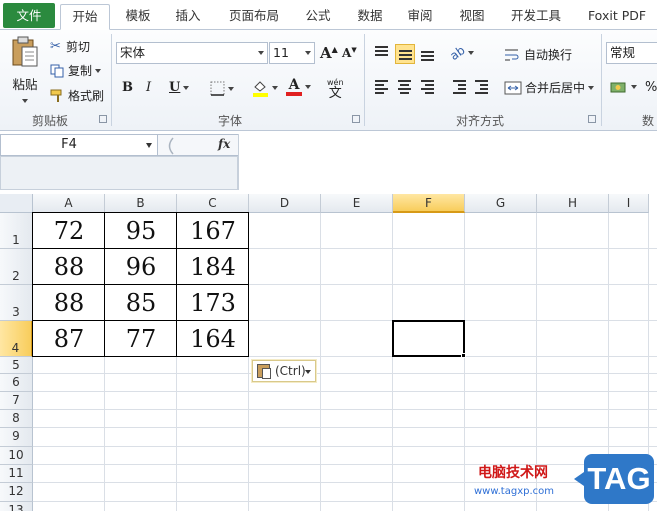 The image size is (657, 511). Describe the element at coordinates (70, 46) in the screenshot. I see `cut-button: ✂ 剪切` at that location.